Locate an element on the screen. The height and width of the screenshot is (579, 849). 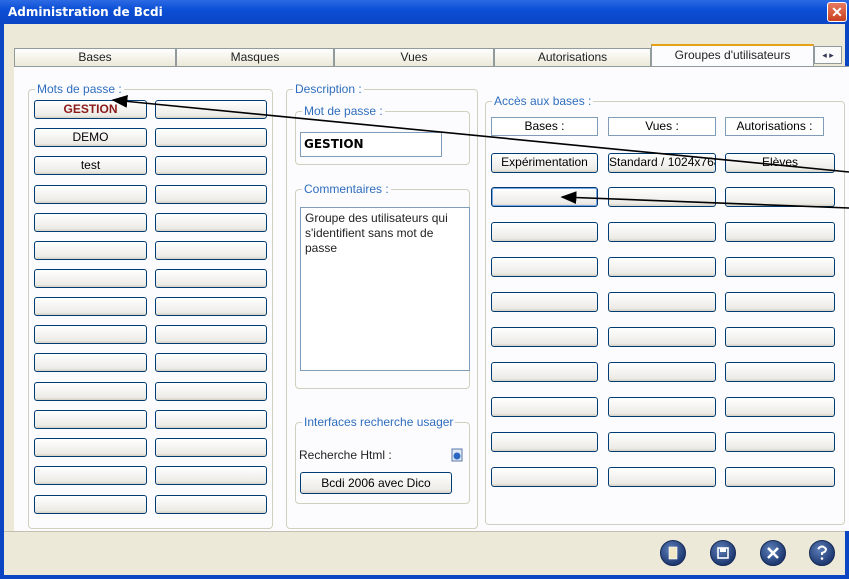
password-value-field: GESTION is located at coordinates (371, 144).